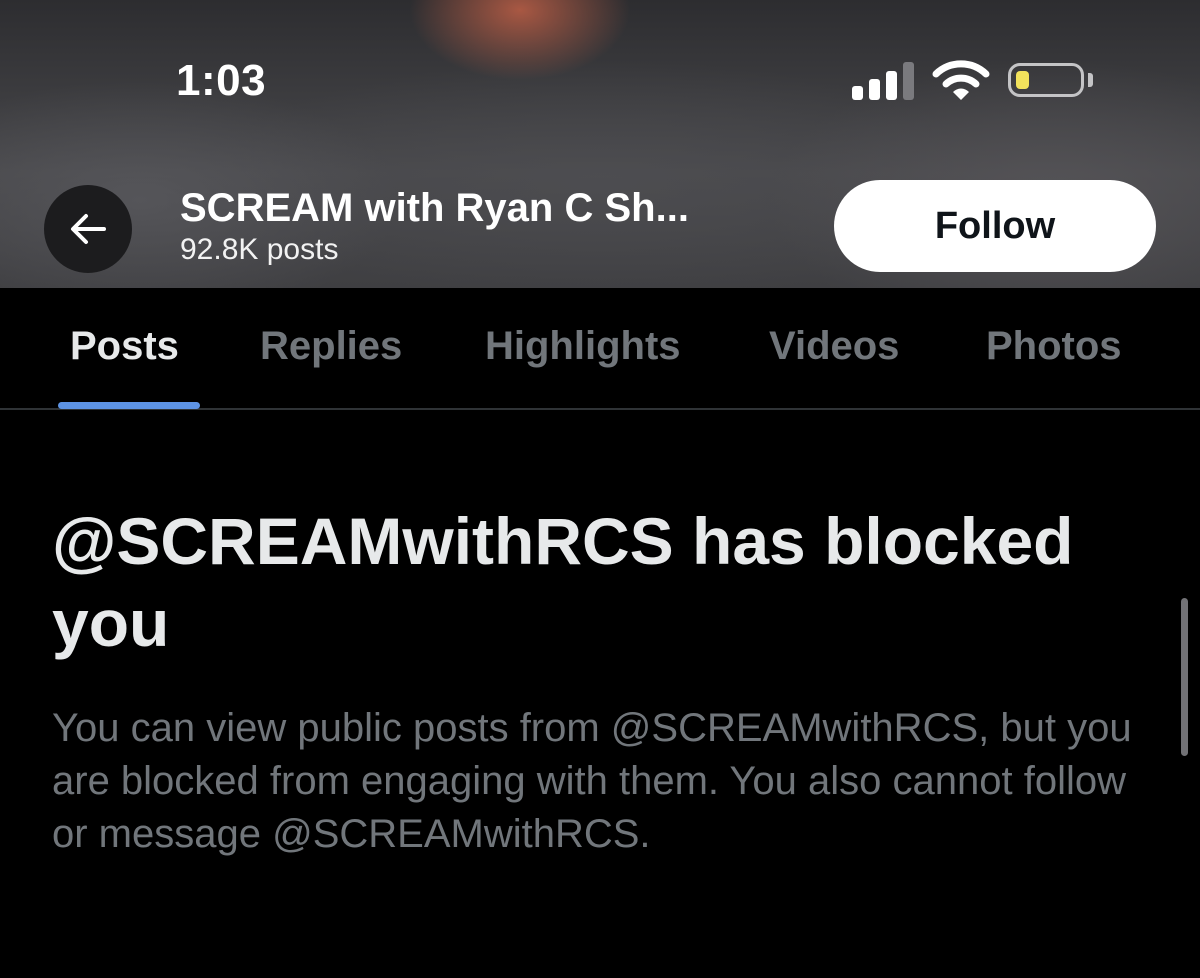  I want to click on battery-level, so click(1022, 80).